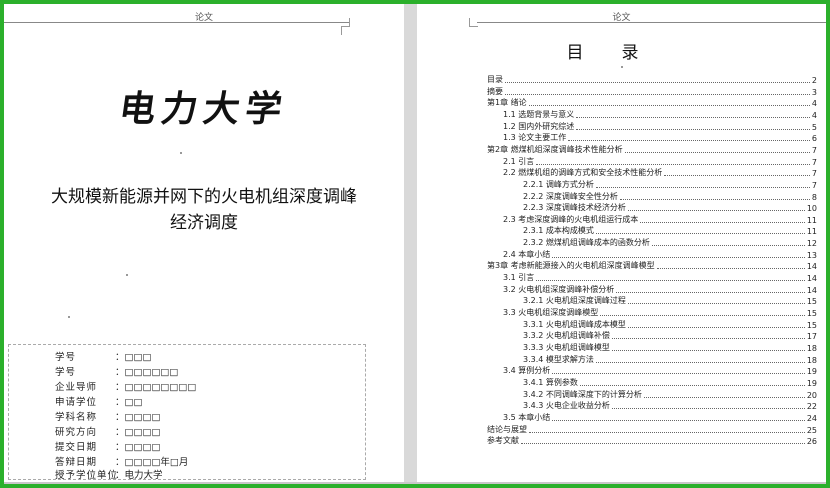  I want to click on toc-entry-page: 10, so click(811, 209).